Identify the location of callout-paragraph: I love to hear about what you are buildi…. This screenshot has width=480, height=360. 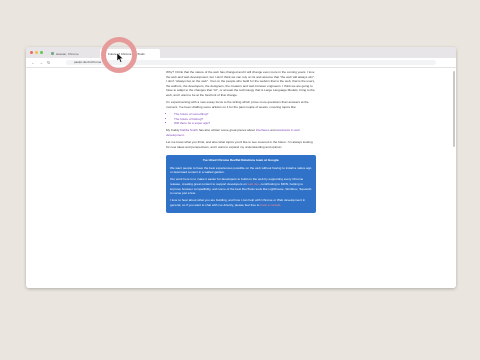
(241, 202).